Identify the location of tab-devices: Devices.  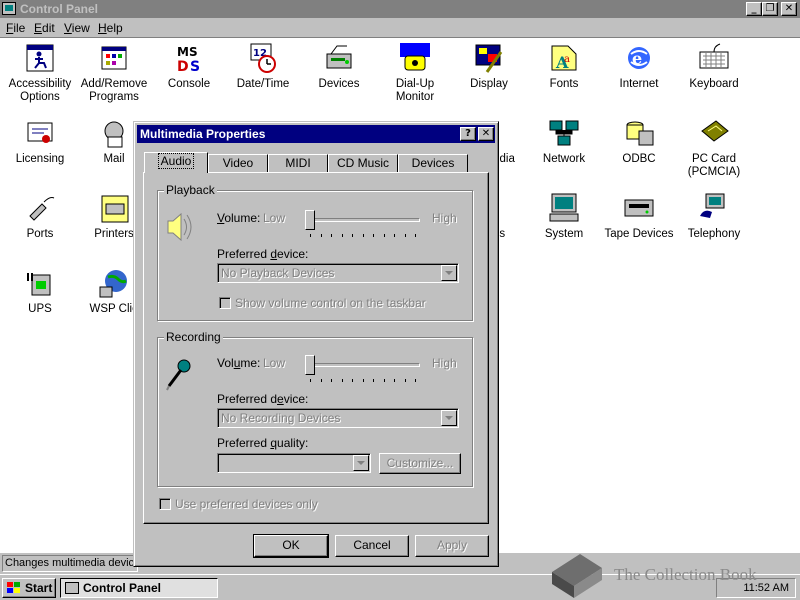
(433, 163).